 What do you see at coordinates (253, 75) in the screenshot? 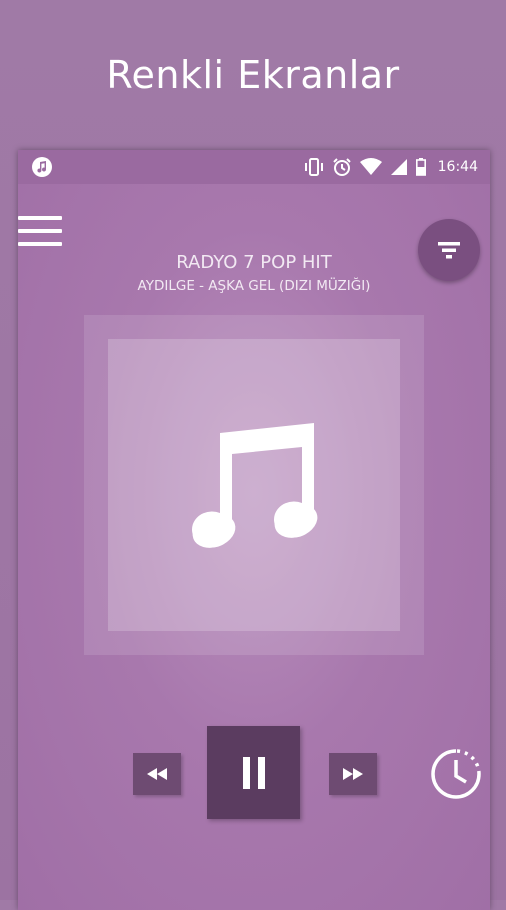
I see `promo-banner-title: Renkli Ekranlar` at bounding box center [253, 75].